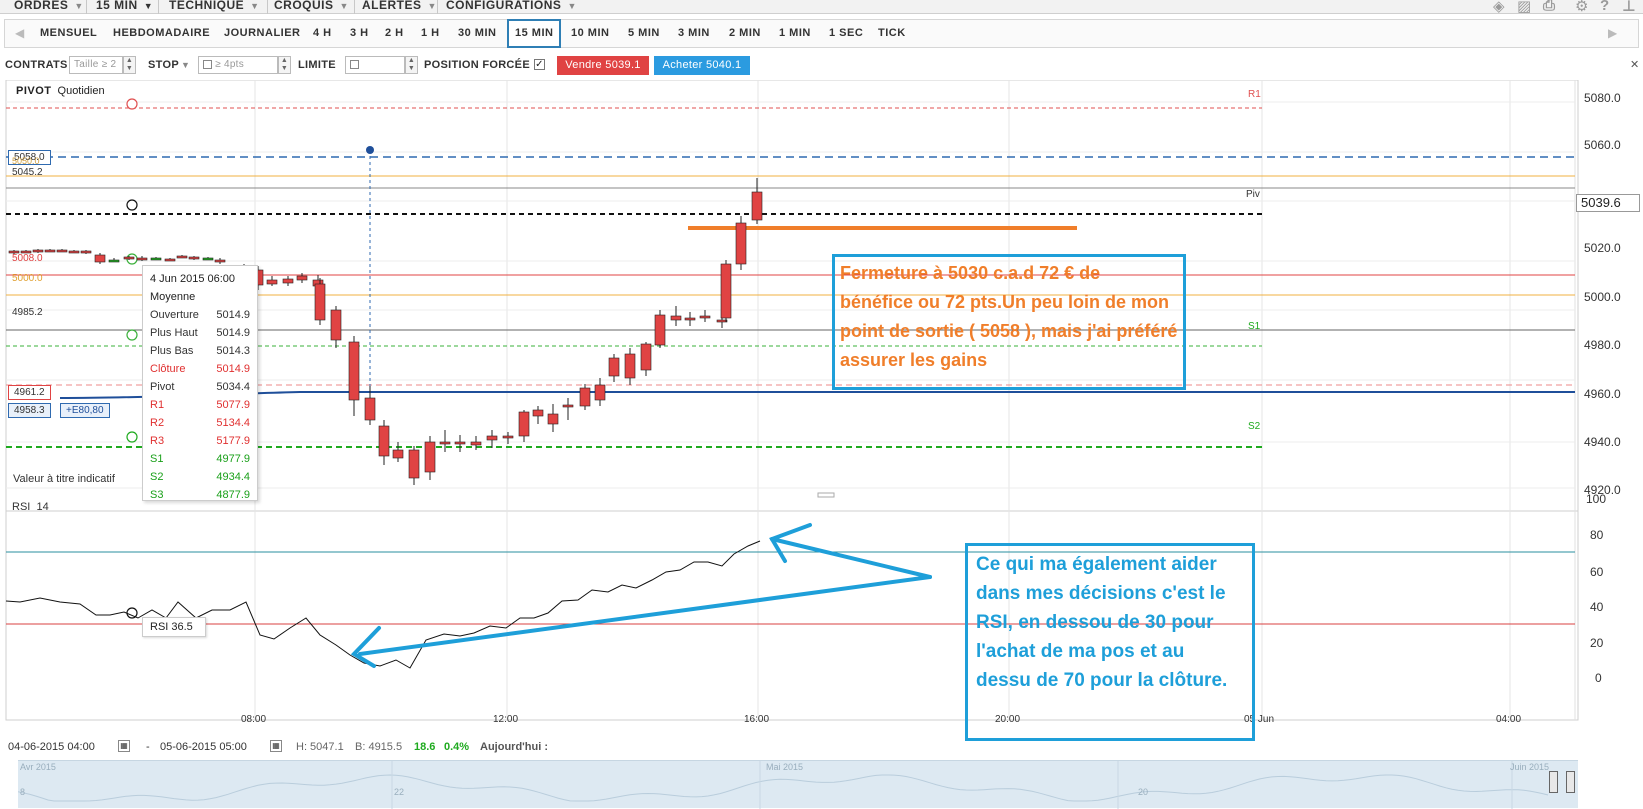 The height and width of the screenshot is (809, 1643). Describe the element at coordinates (29, 392) in the screenshot. I see `stop-price-tag: 4961.2` at that location.